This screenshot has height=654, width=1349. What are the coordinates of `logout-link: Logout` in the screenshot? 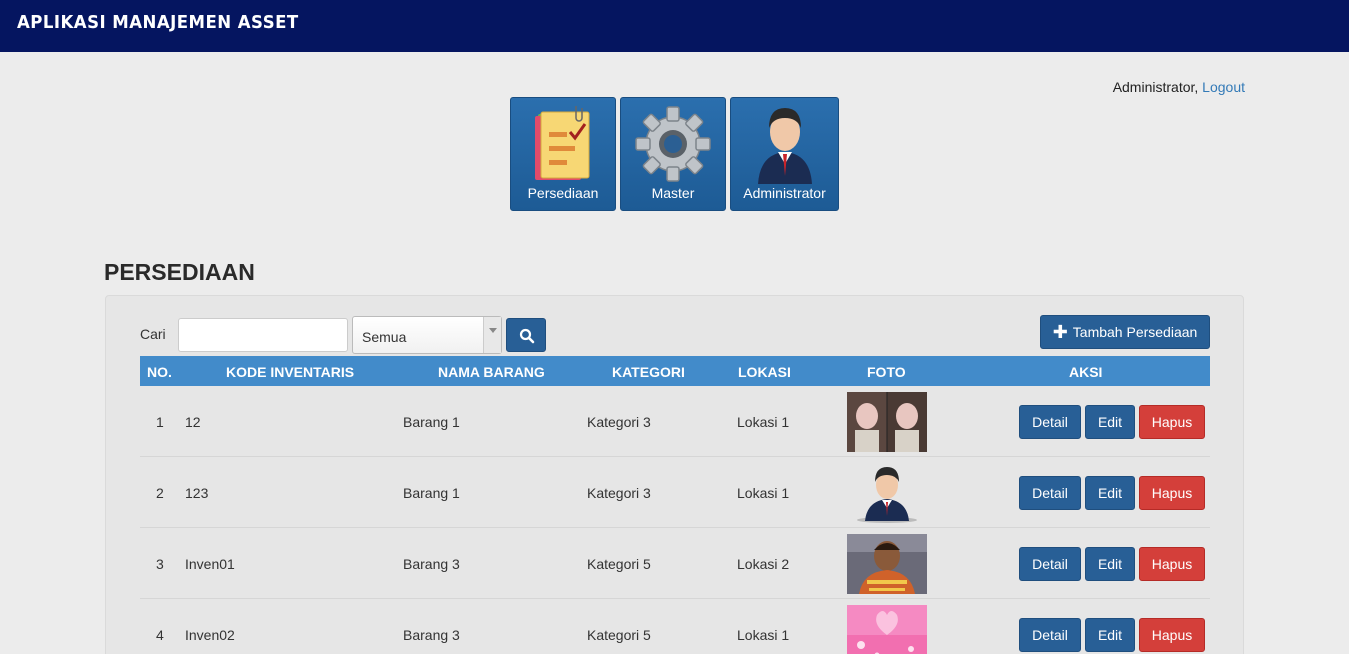 It's located at (1223, 87).